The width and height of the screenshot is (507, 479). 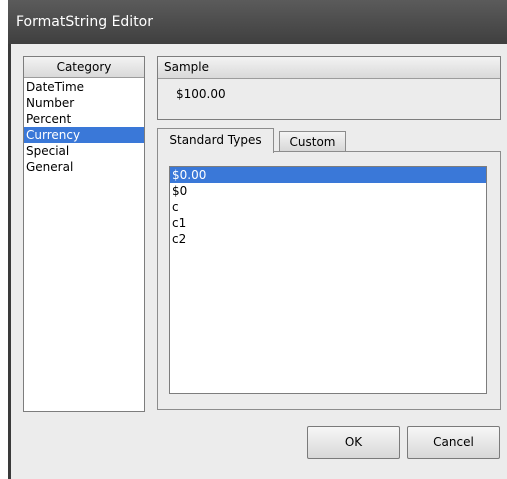 I want to click on type-item-c1: c1, so click(x=328, y=223).